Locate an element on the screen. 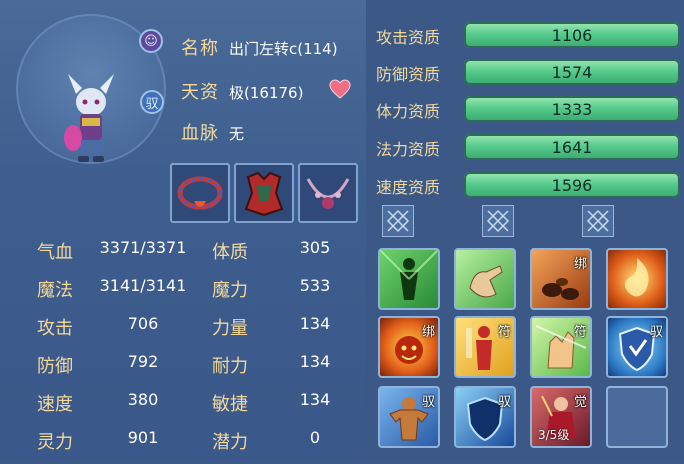 Image resolution: width=684 pixels, height=464 pixels. aptitude-label: 体力资质 is located at coordinates (408, 111).